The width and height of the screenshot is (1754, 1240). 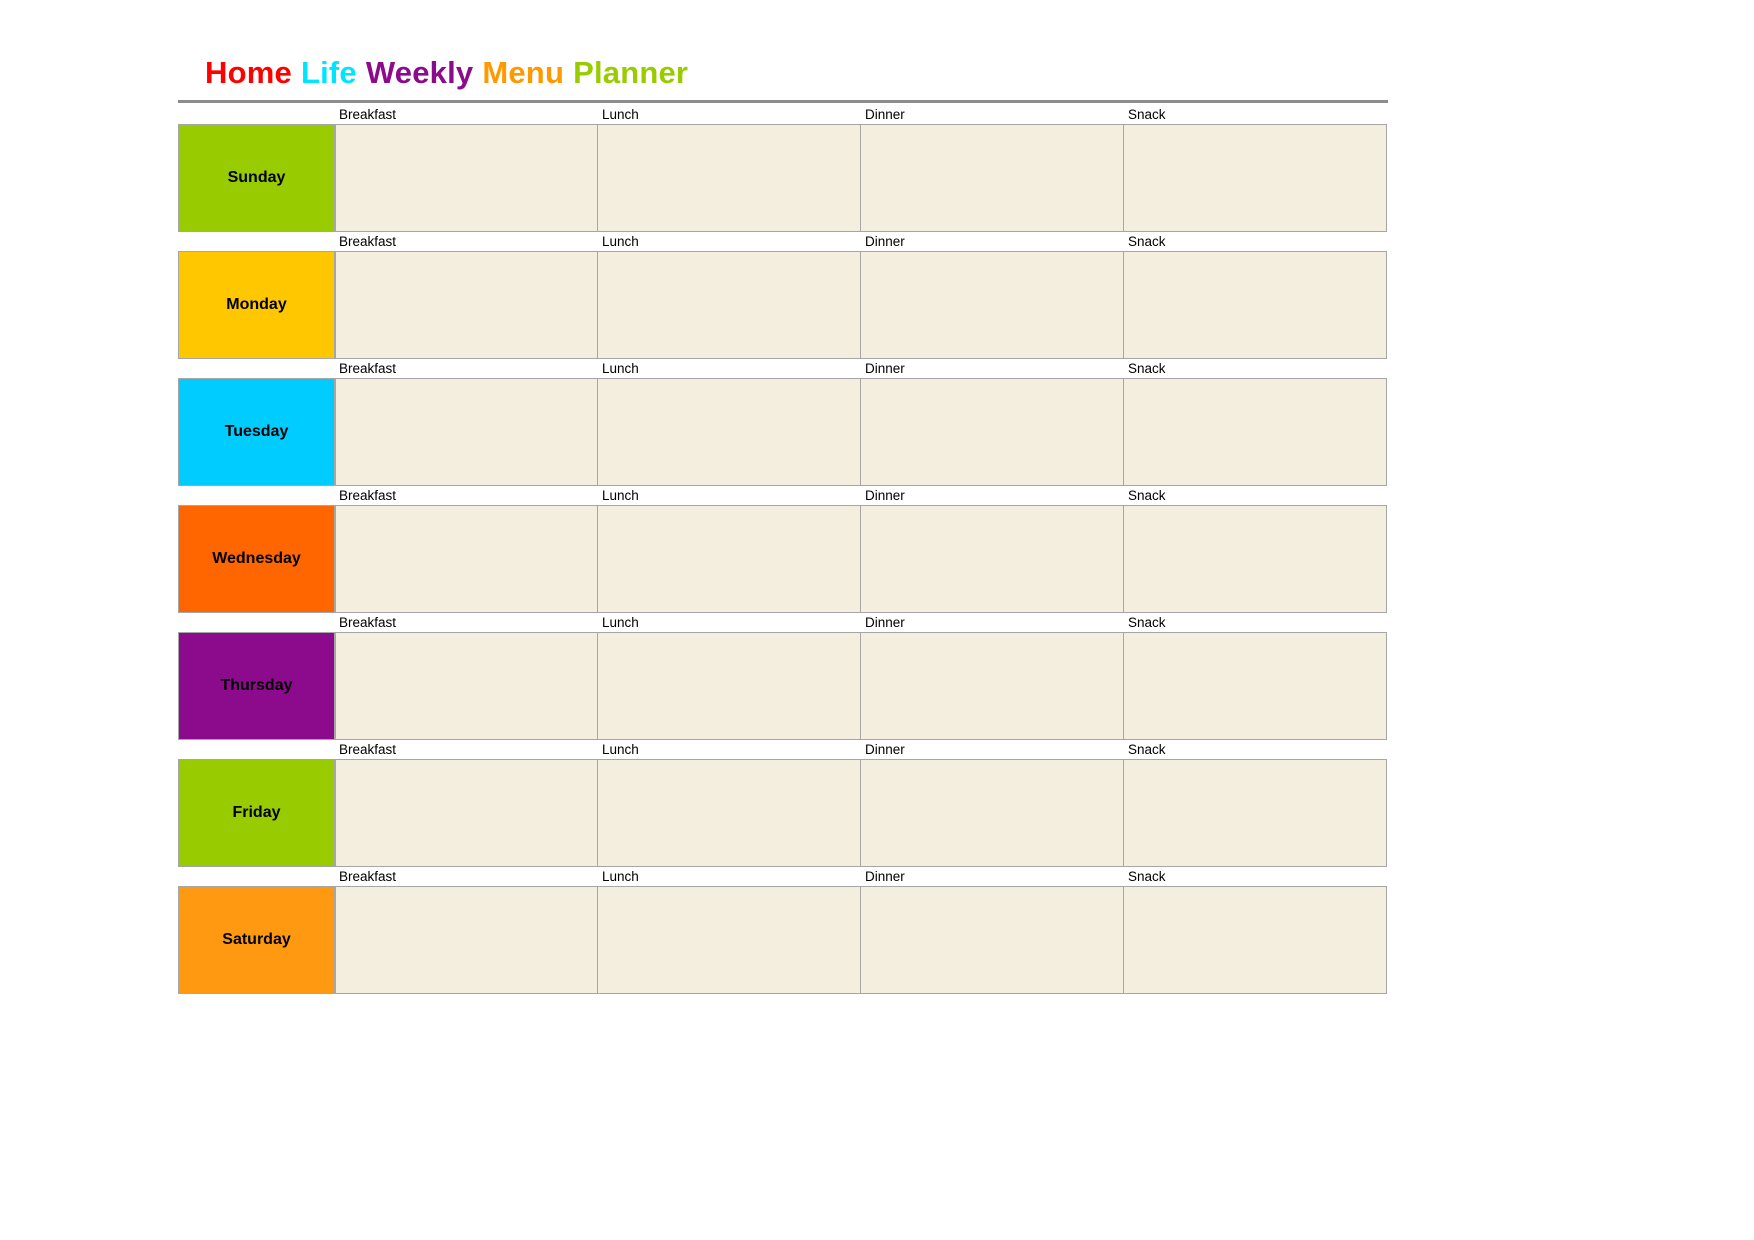 I want to click on day-label-sunday: Sunday, so click(x=256, y=178).